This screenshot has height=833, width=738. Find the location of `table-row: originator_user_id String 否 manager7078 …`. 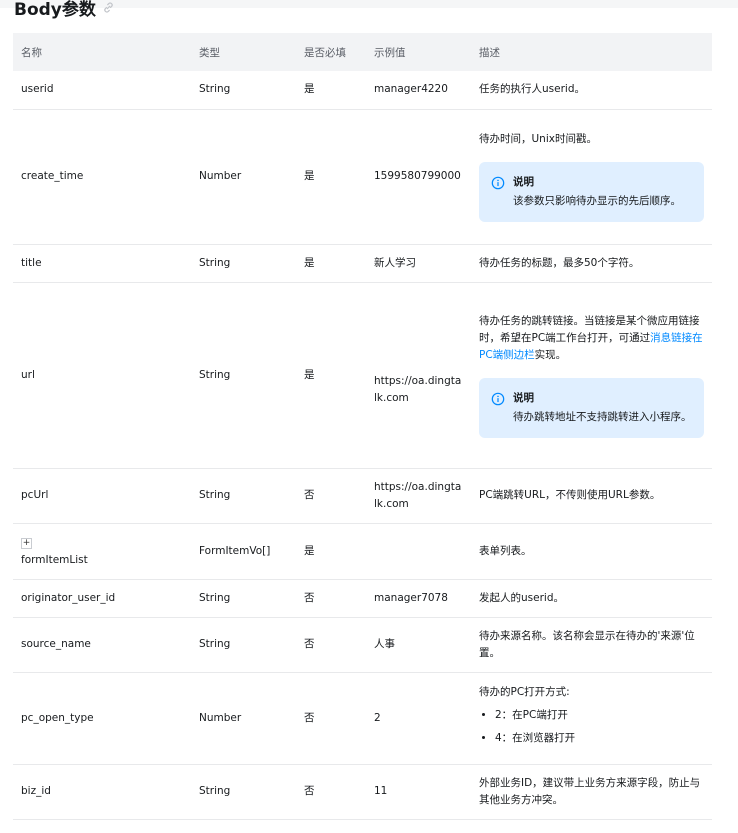

table-row: originator_user_id String 否 manager7078 … is located at coordinates (362, 598).